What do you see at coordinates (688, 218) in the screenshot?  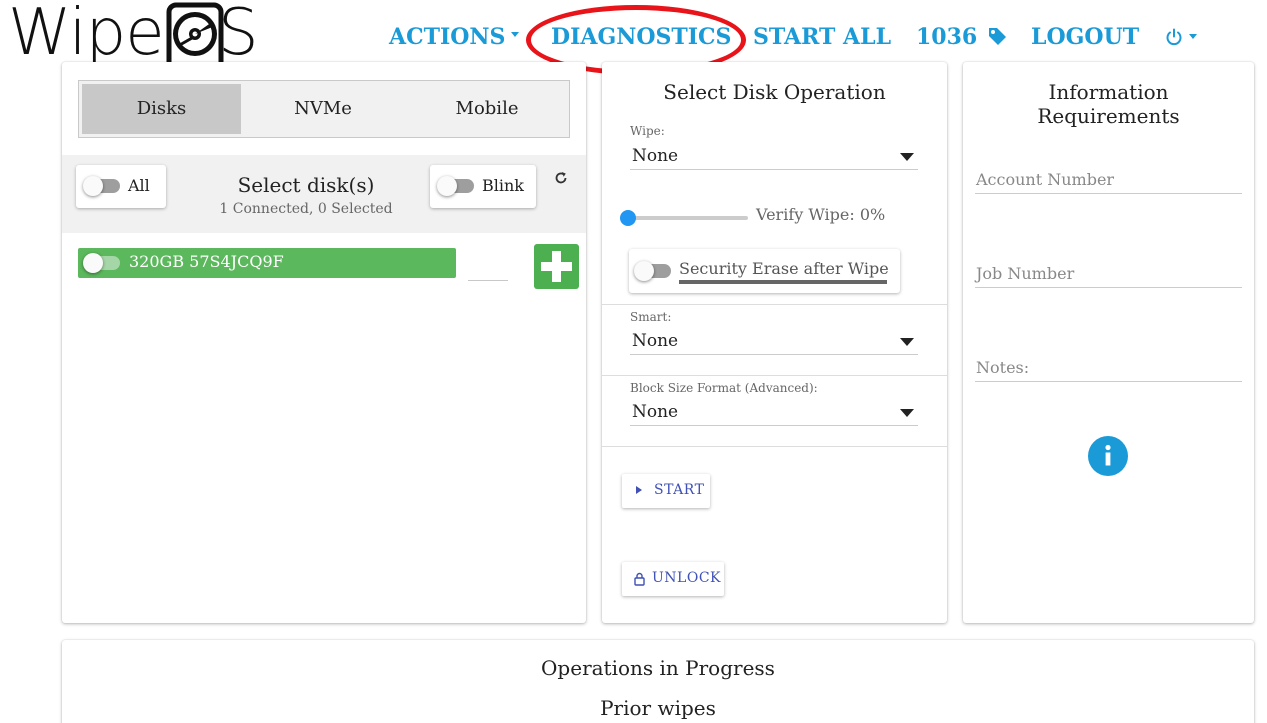 I see `verify-slider-track` at bounding box center [688, 218].